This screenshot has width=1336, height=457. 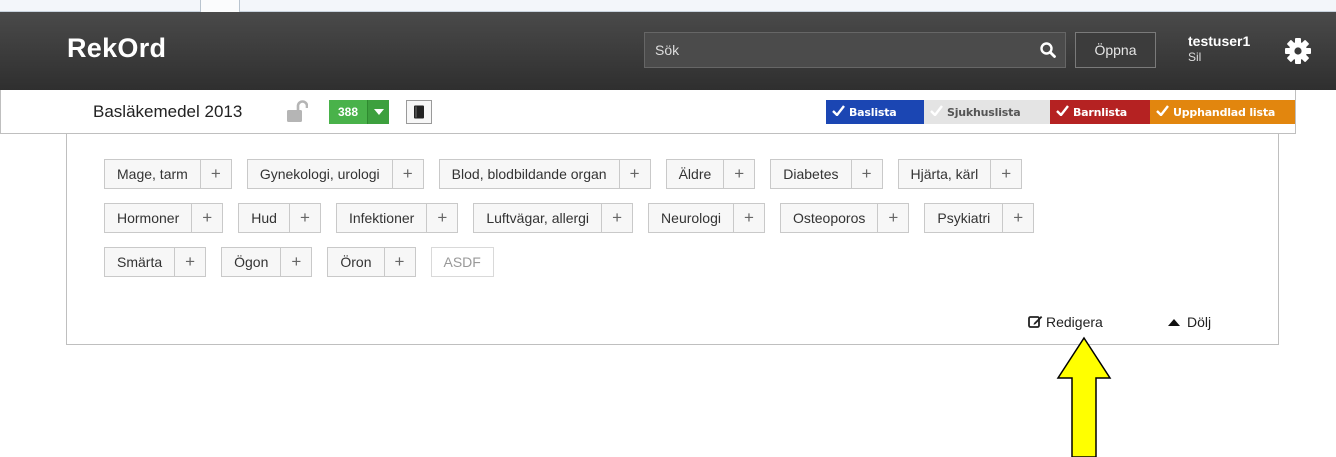 What do you see at coordinates (1048, 50) in the screenshot?
I see `search-icon` at bounding box center [1048, 50].